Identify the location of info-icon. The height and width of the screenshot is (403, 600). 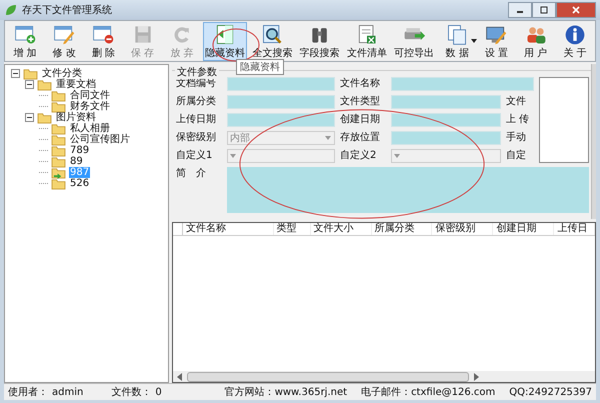
(574, 34).